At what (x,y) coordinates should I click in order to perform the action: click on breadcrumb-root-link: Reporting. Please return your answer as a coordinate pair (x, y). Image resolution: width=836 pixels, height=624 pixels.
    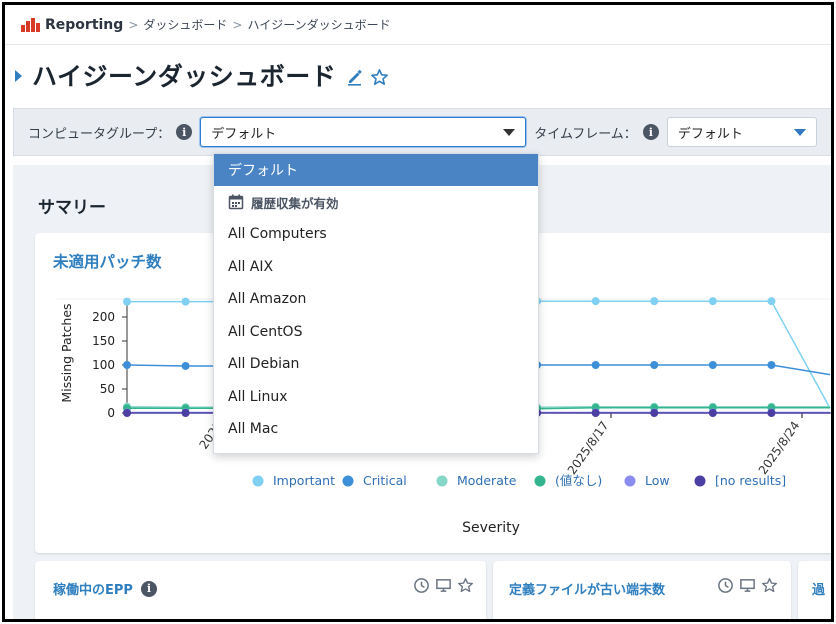
    Looking at the image, I should click on (84, 25).